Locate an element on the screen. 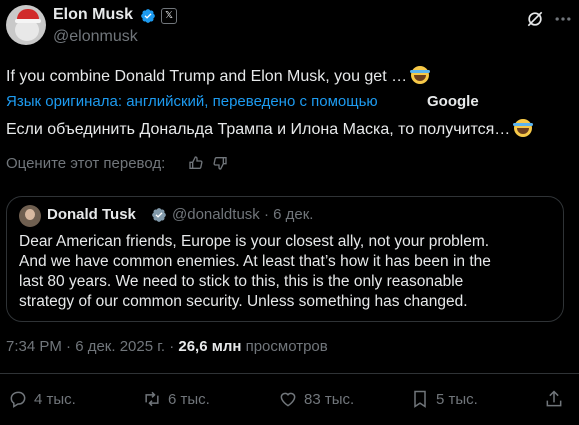 The image size is (579, 425). share-button is located at coordinates (557, 399).